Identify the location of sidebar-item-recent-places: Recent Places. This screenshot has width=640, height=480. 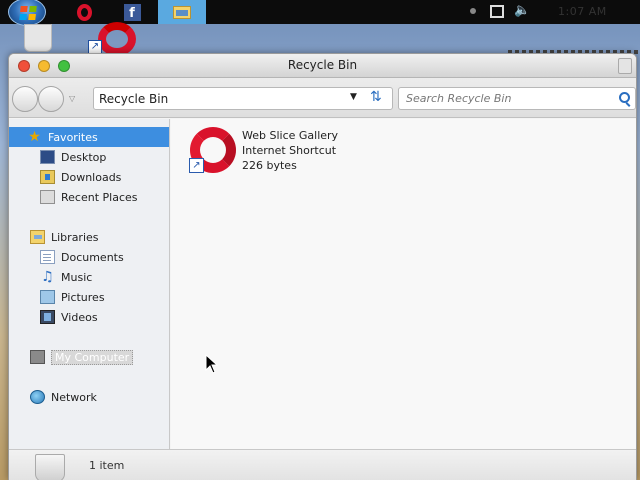
(89, 197).